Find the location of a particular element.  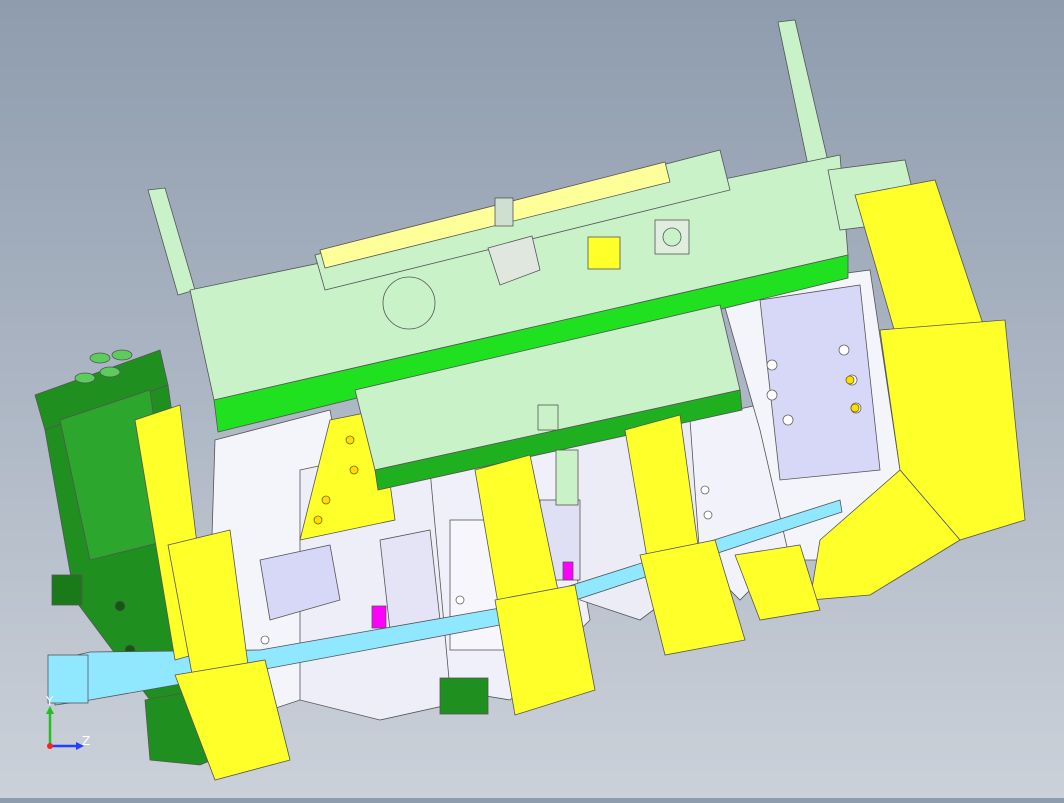

axis-triad: Y Z is located at coordinates (68, 727).